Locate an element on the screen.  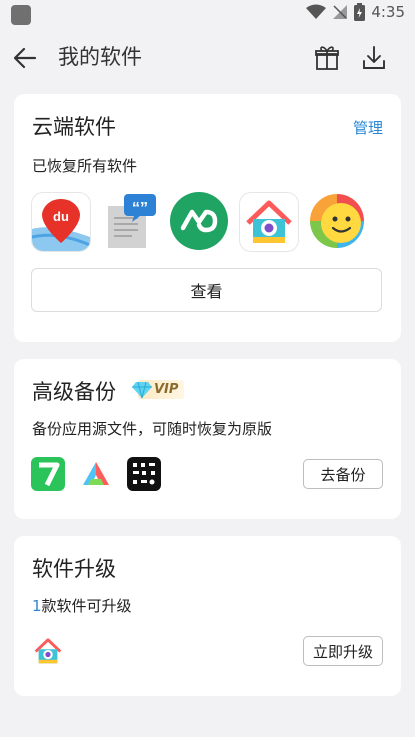
upgrade-card-title: 软件升级 is located at coordinates (74, 569).